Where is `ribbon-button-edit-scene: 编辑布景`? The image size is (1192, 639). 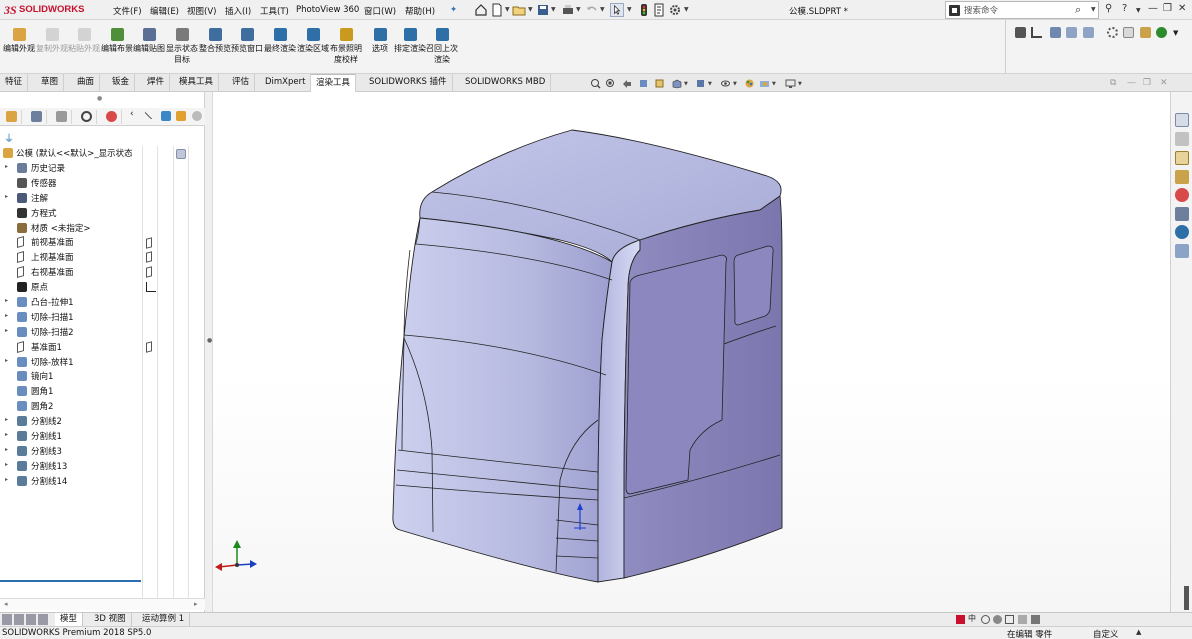
ribbon-button-edit-scene: 编辑布景 is located at coordinates (117, 50).